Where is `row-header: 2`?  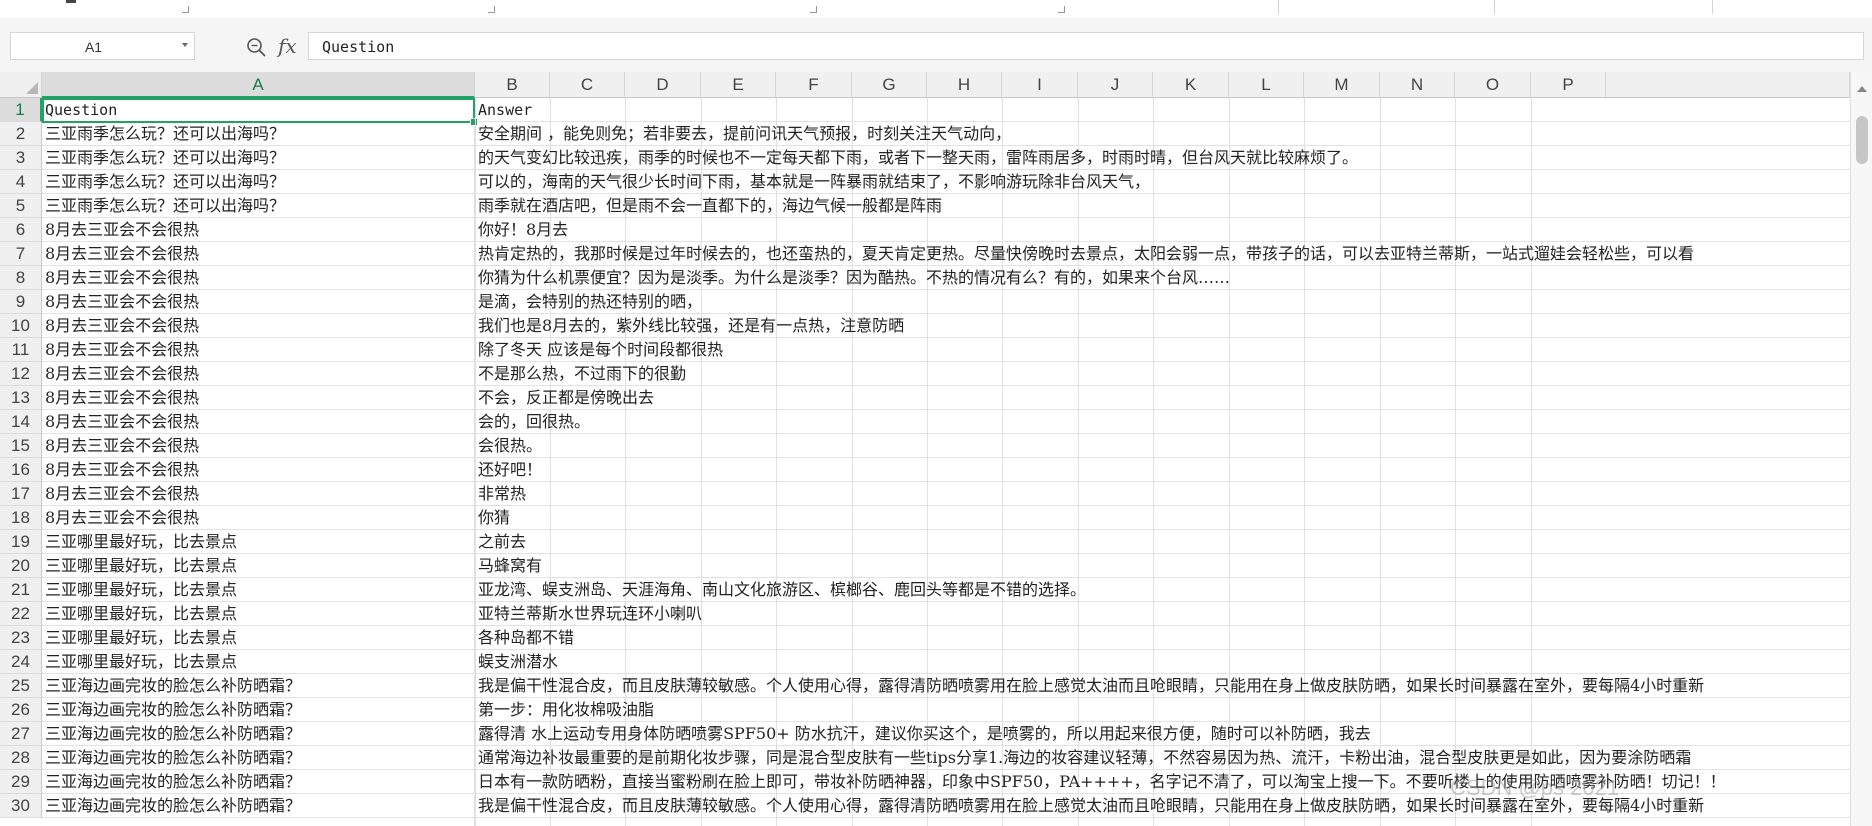 row-header: 2 is located at coordinates (21, 134).